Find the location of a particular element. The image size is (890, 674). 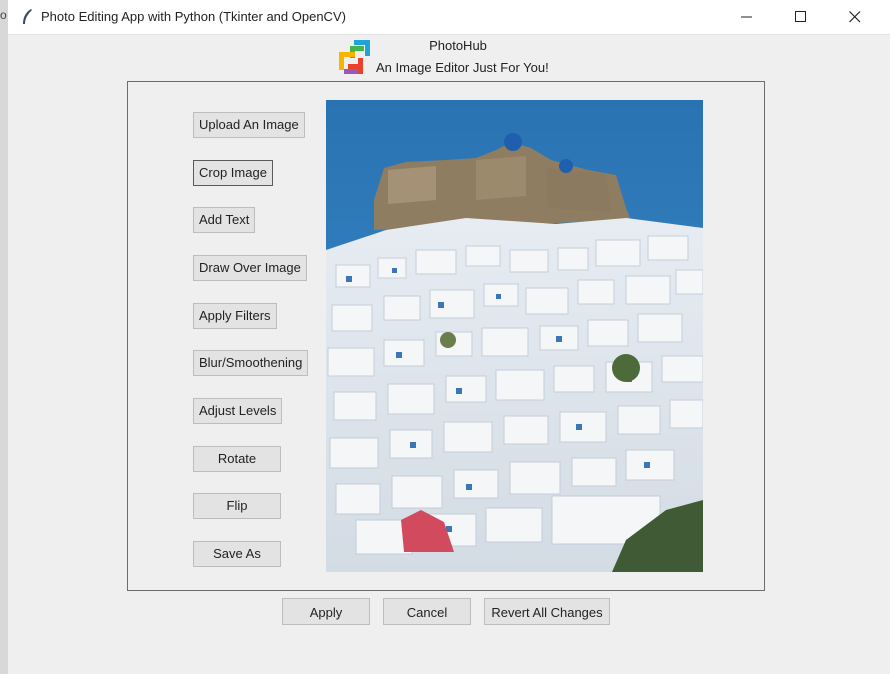

background-glyph: o is located at coordinates (3, 15).